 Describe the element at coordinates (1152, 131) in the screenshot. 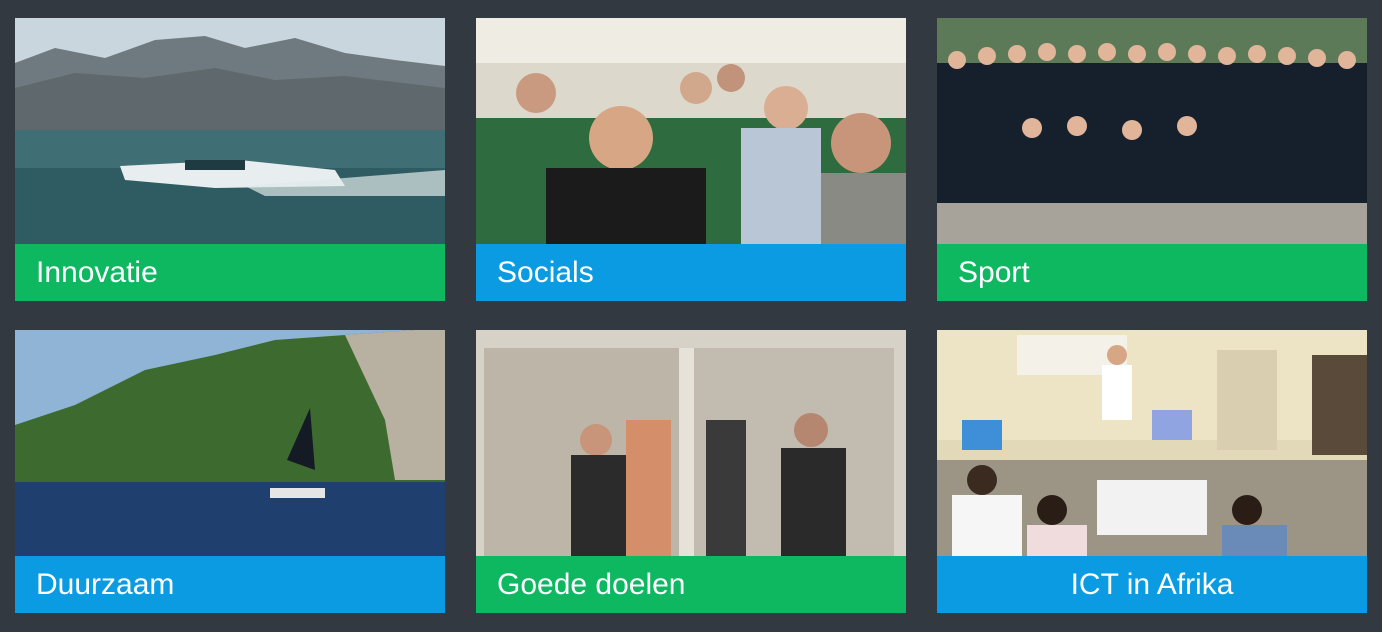

I see `sport-photo` at that location.